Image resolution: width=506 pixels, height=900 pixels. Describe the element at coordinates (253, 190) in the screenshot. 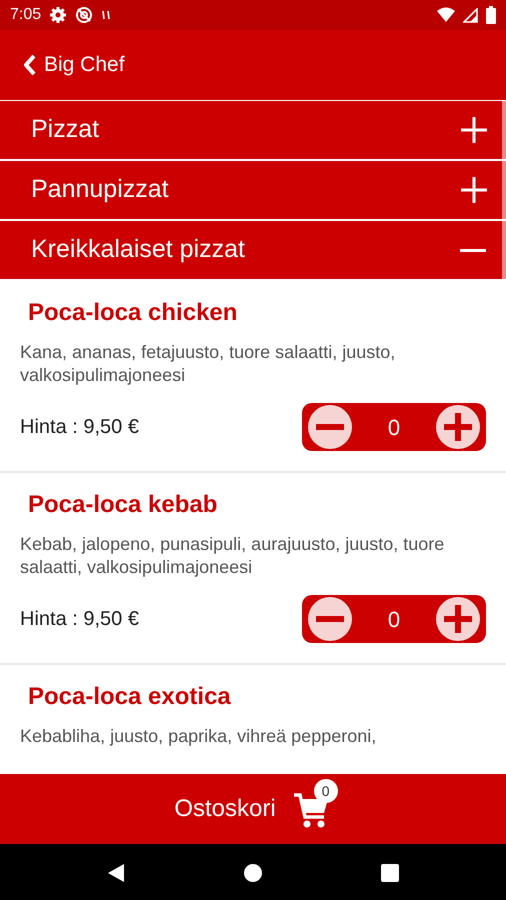

I see `category-row: Pannupizzat` at that location.